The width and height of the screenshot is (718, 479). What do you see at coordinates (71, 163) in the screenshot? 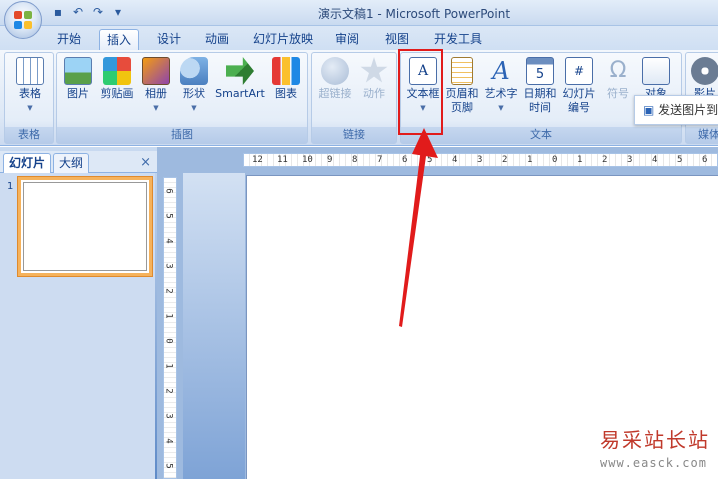
I see `tab-outline: 大纲` at bounding box center [71, 163].